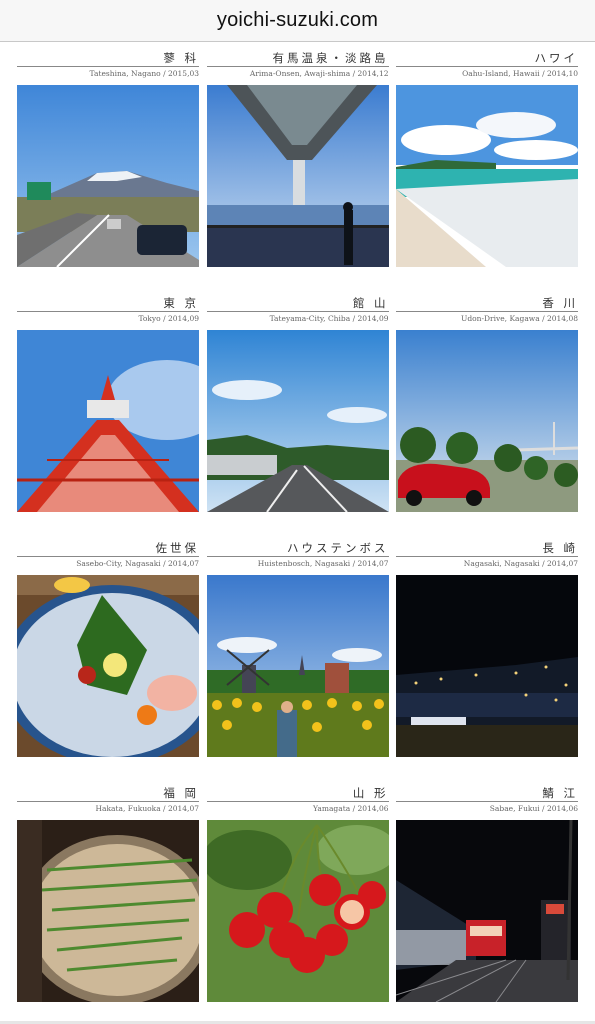 This screenshot has height=1024, width=595. I want to click on post-title: 長 崎, so click(560, 548).